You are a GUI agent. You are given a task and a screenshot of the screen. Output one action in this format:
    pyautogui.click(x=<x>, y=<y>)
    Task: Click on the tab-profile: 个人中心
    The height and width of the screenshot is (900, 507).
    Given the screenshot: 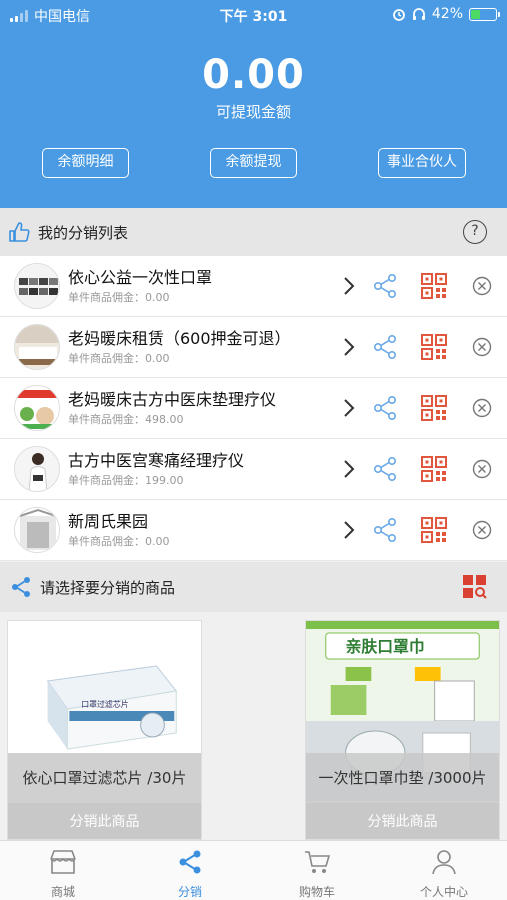 What is the action you would take?
    pyautogui.click(x=444, y=870)
    